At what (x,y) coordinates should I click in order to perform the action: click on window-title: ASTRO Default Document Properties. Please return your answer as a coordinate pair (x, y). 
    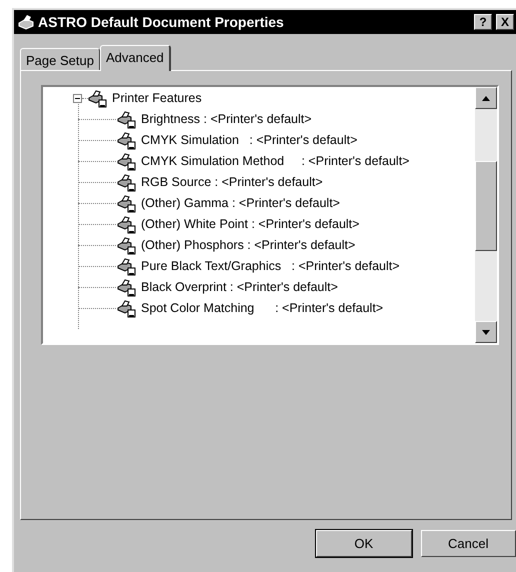
    Looking at the image, I should click on (161, 22).